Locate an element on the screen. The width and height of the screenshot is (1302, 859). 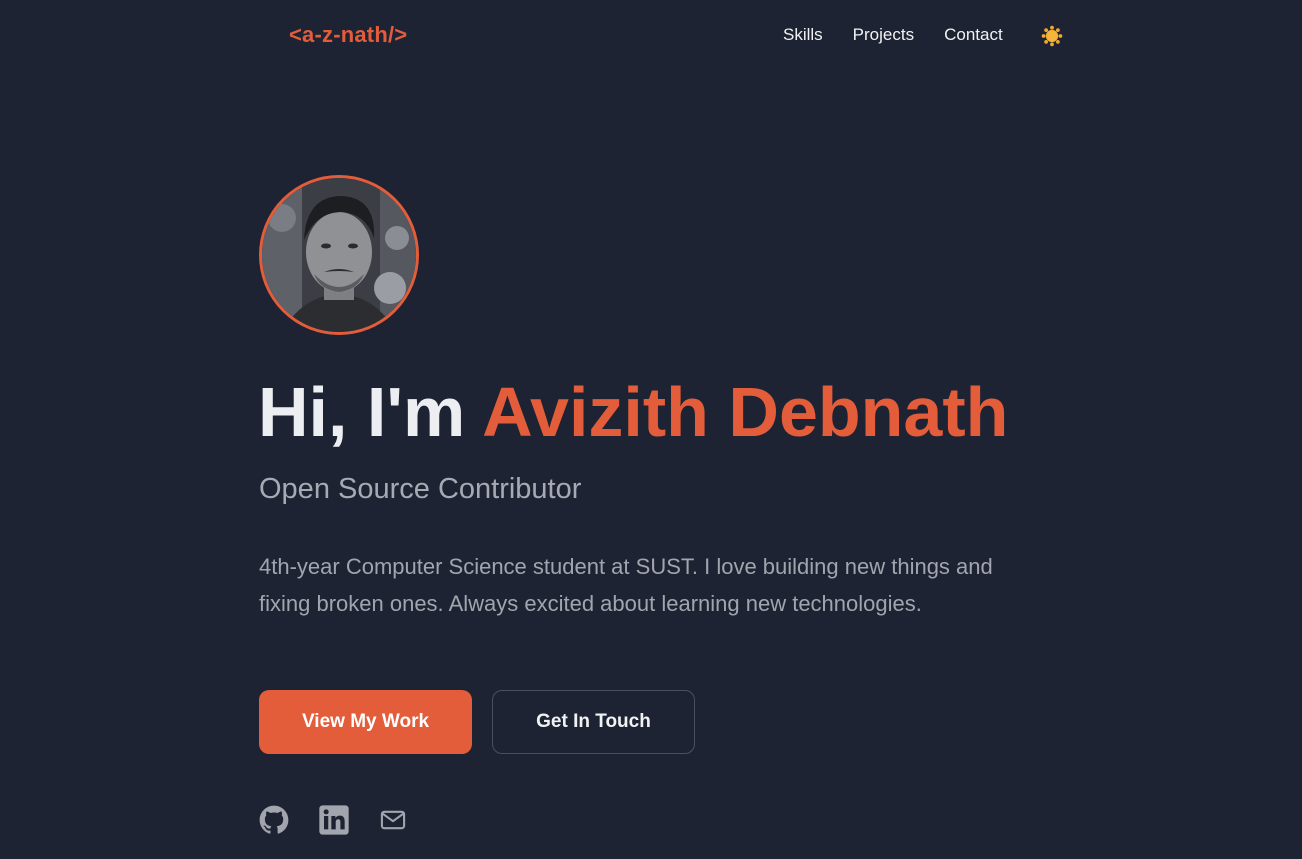
hero-title: Hi, I'm Avizith Debnath is located at coordinates (633, 412).